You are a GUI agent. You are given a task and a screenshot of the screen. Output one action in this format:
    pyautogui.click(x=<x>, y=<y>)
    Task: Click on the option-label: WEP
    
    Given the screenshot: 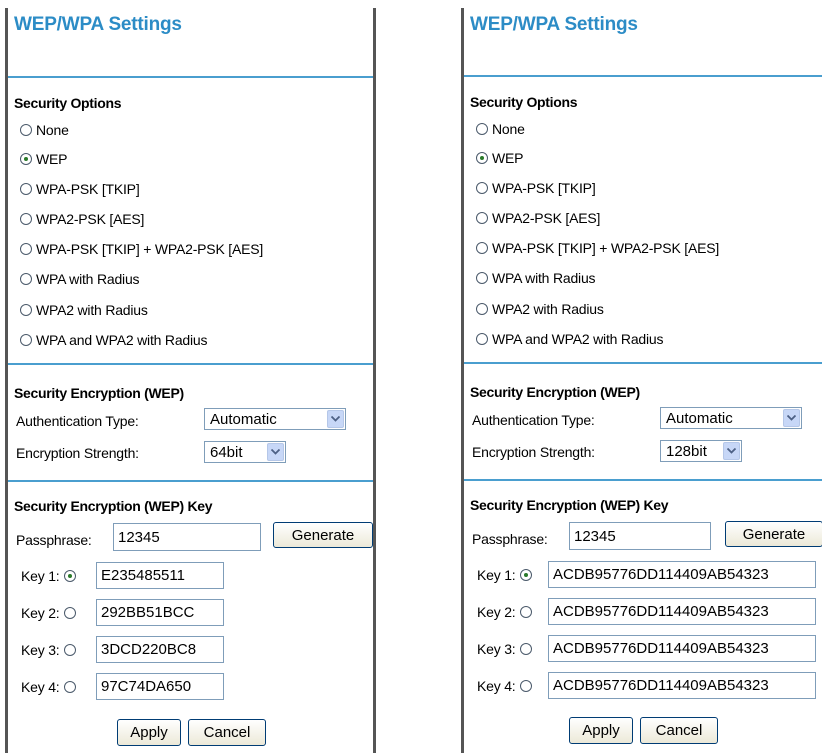 What is the action you would take?
    pyautogui.click(x=508, y=158)
    